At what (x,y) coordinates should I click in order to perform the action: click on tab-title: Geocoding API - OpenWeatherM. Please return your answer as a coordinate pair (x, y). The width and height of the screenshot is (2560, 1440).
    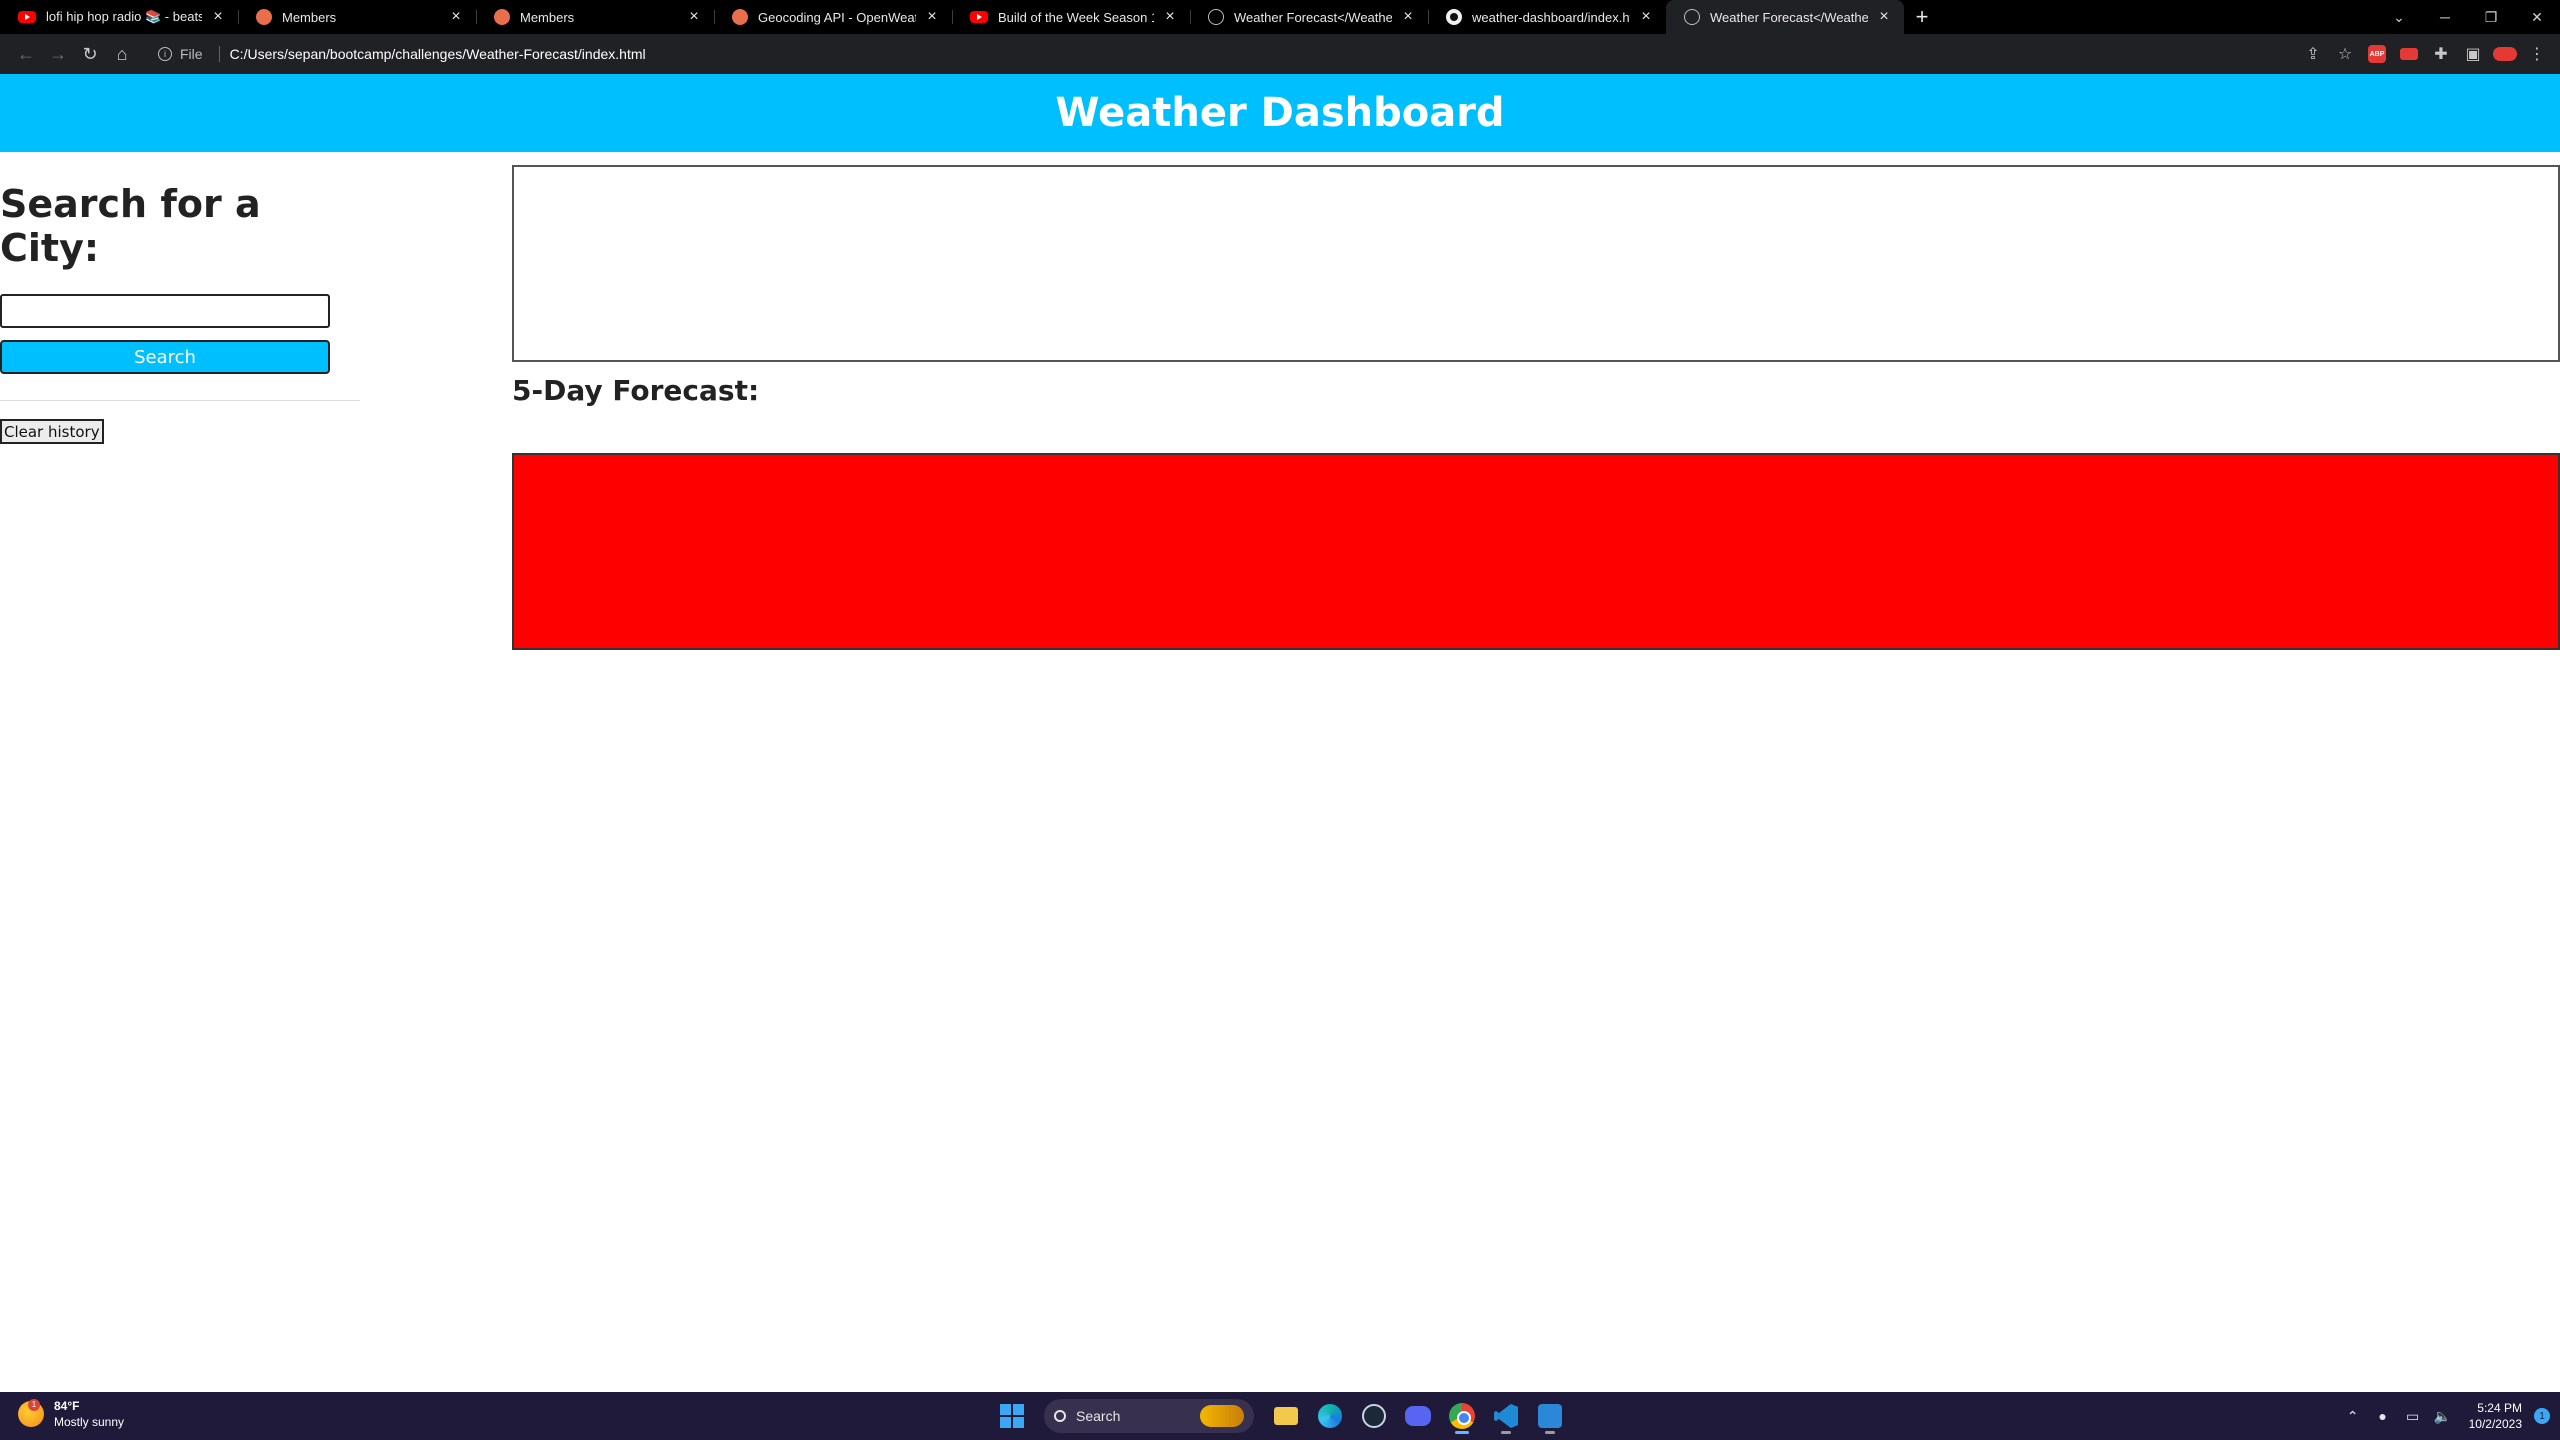
    Looking at the image, I should click on (837, 17).